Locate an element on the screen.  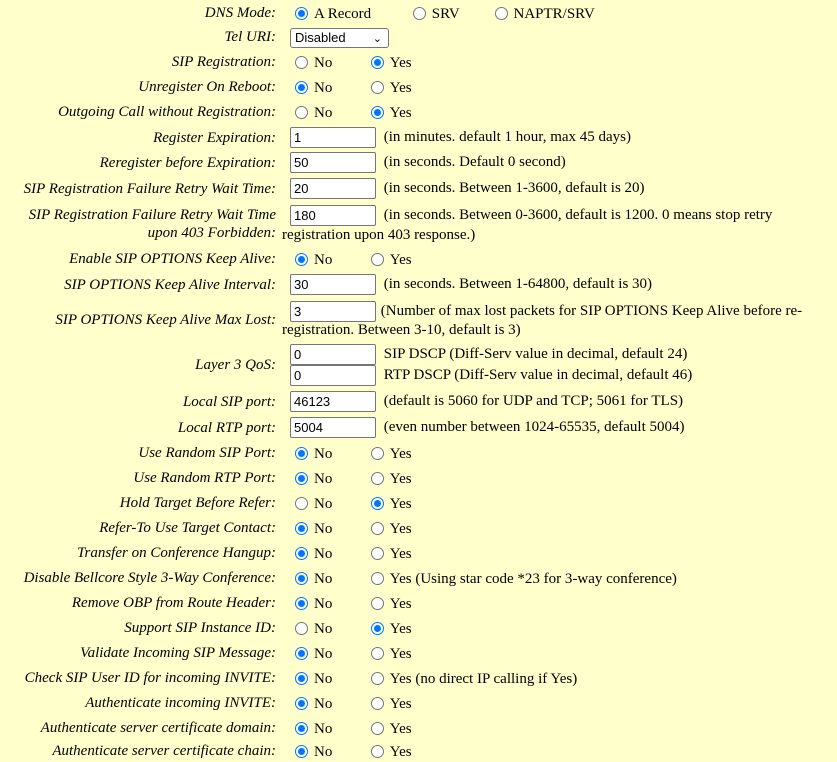
refer-to-use-target-contact-no: No is located at coordinates (326, 529).